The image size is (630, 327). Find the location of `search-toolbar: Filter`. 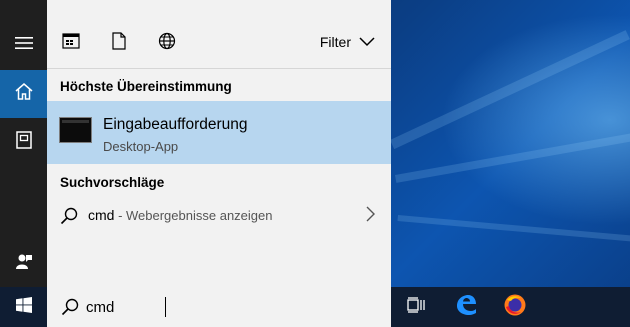

search-toolbar: Filter is located at coordinates (219, 34).